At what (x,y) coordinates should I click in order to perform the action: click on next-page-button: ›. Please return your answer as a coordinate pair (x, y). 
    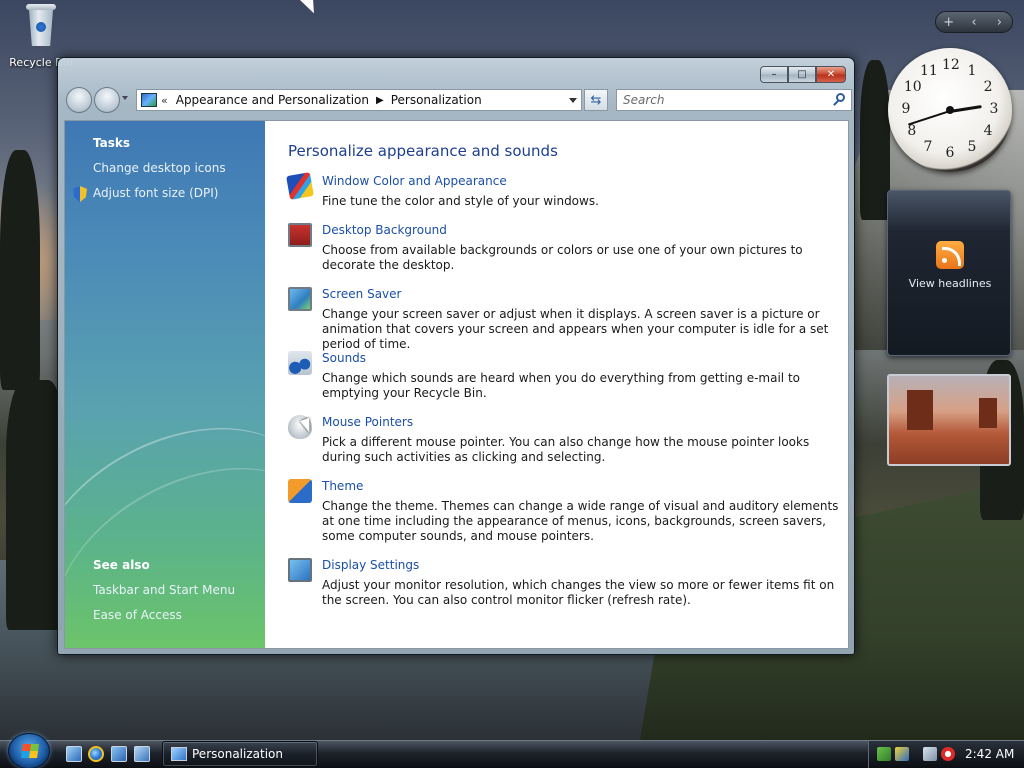
    Looking at the image, I should click on (999, 22).